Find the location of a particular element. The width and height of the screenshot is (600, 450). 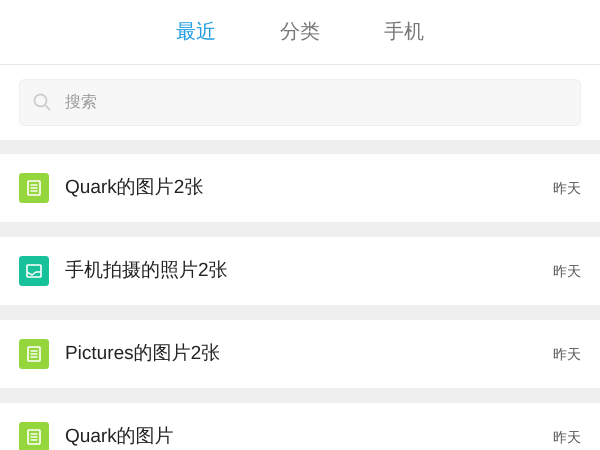

item-title: Quark的图片2张 is located at coordinates (134, 188).